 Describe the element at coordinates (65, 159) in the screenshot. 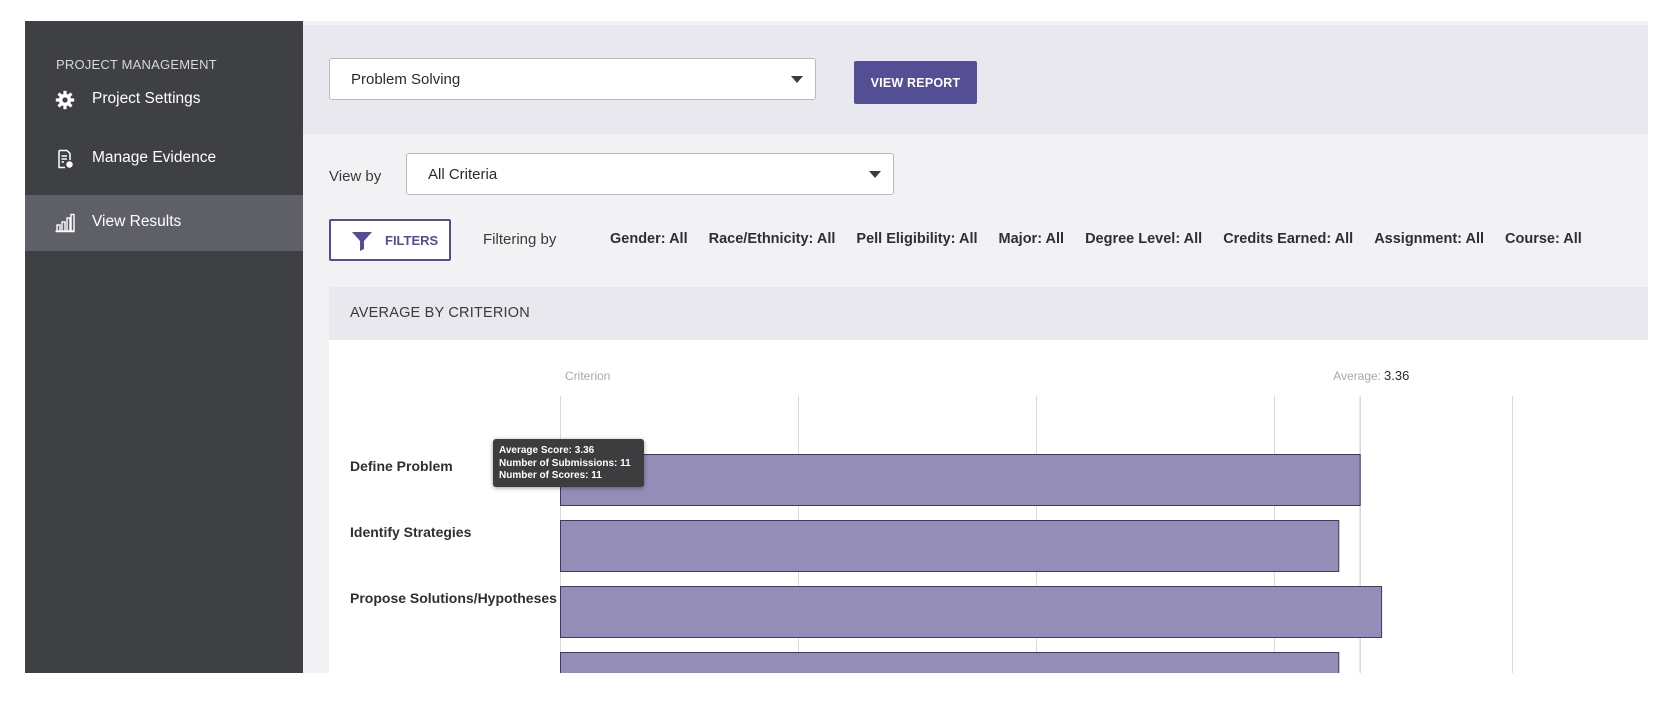

I see `document-settings-icon` at that location.